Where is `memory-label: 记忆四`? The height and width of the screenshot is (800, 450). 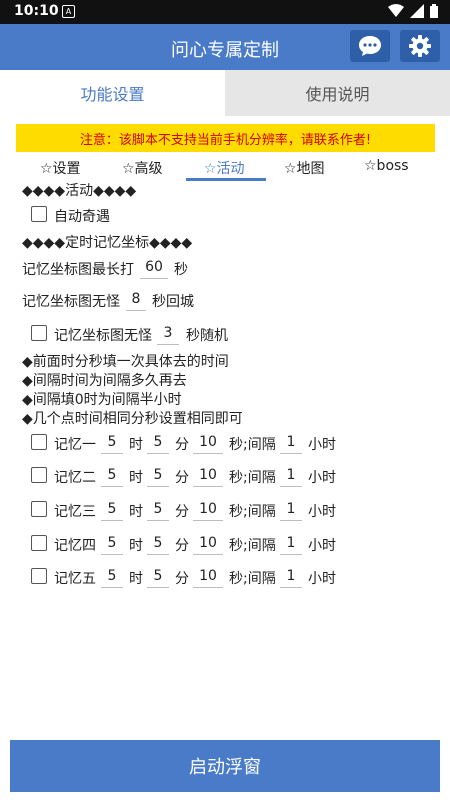 memory-label: 记忆四 is located at coordinates (75, 546).